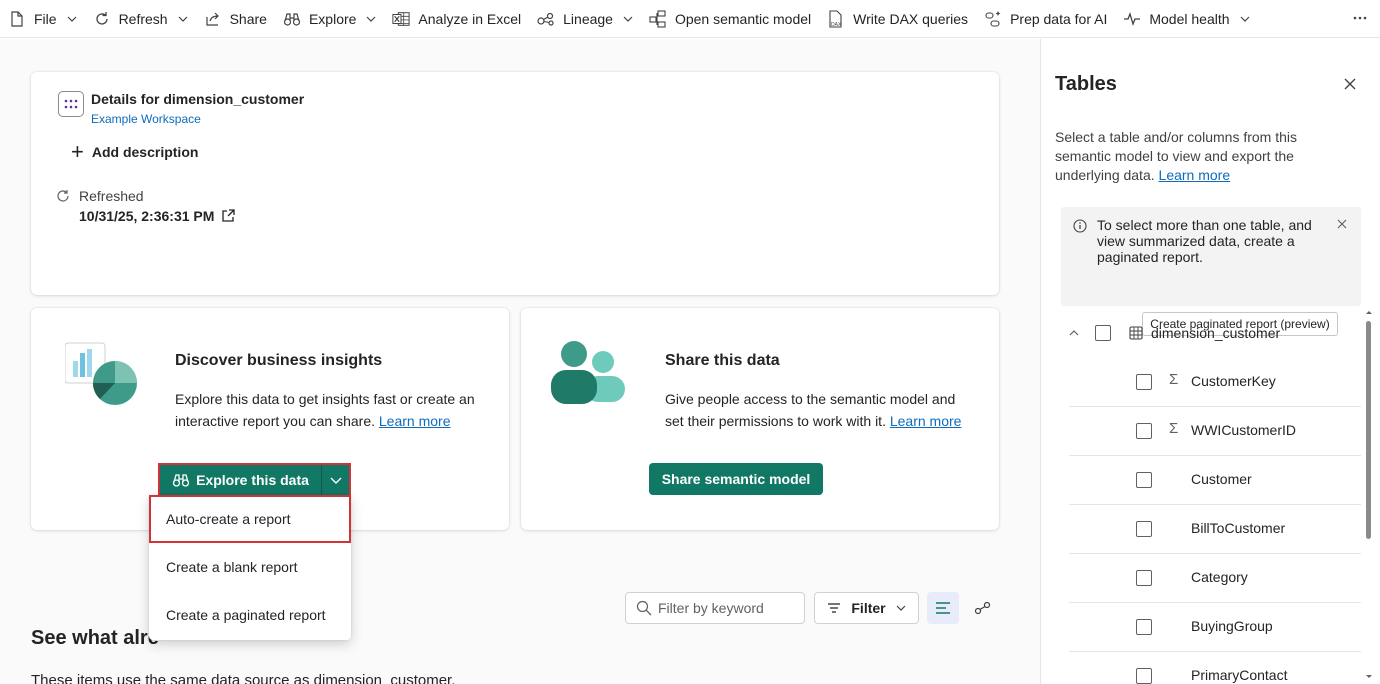 This screenshot has width=1380, height=684. What do you see at coordinates (1195, 175) in the screenshot?
I see `panel-learn-more-link: Learn more` at bounding box center [1195, 175].